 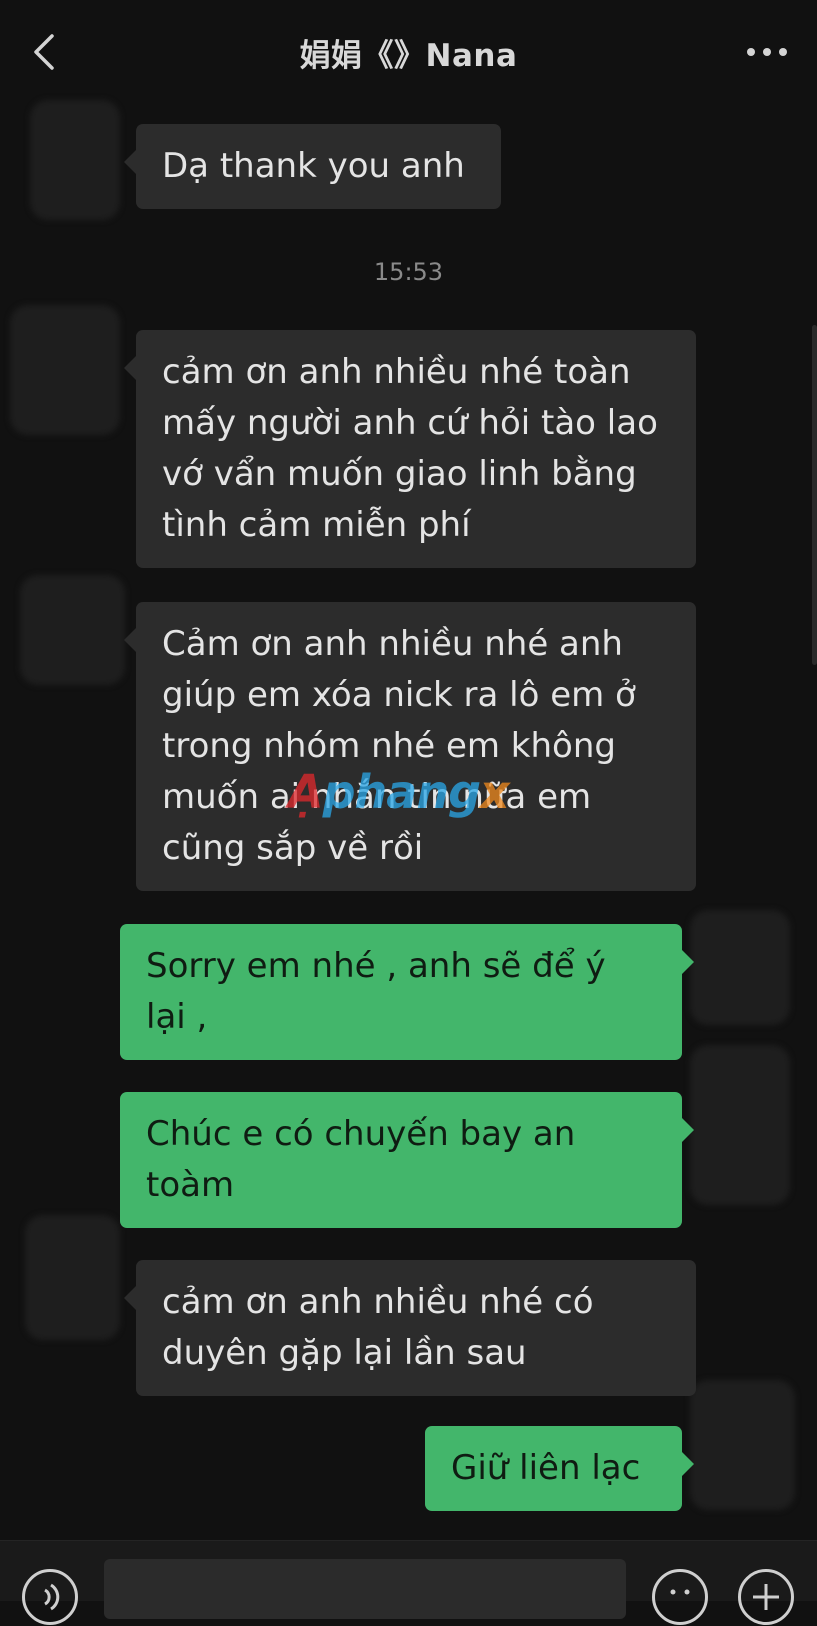 I want to click on outgoing-message: Sorry em nhé , anh sẽ để ý lại ,, so click(x=407, y=992).